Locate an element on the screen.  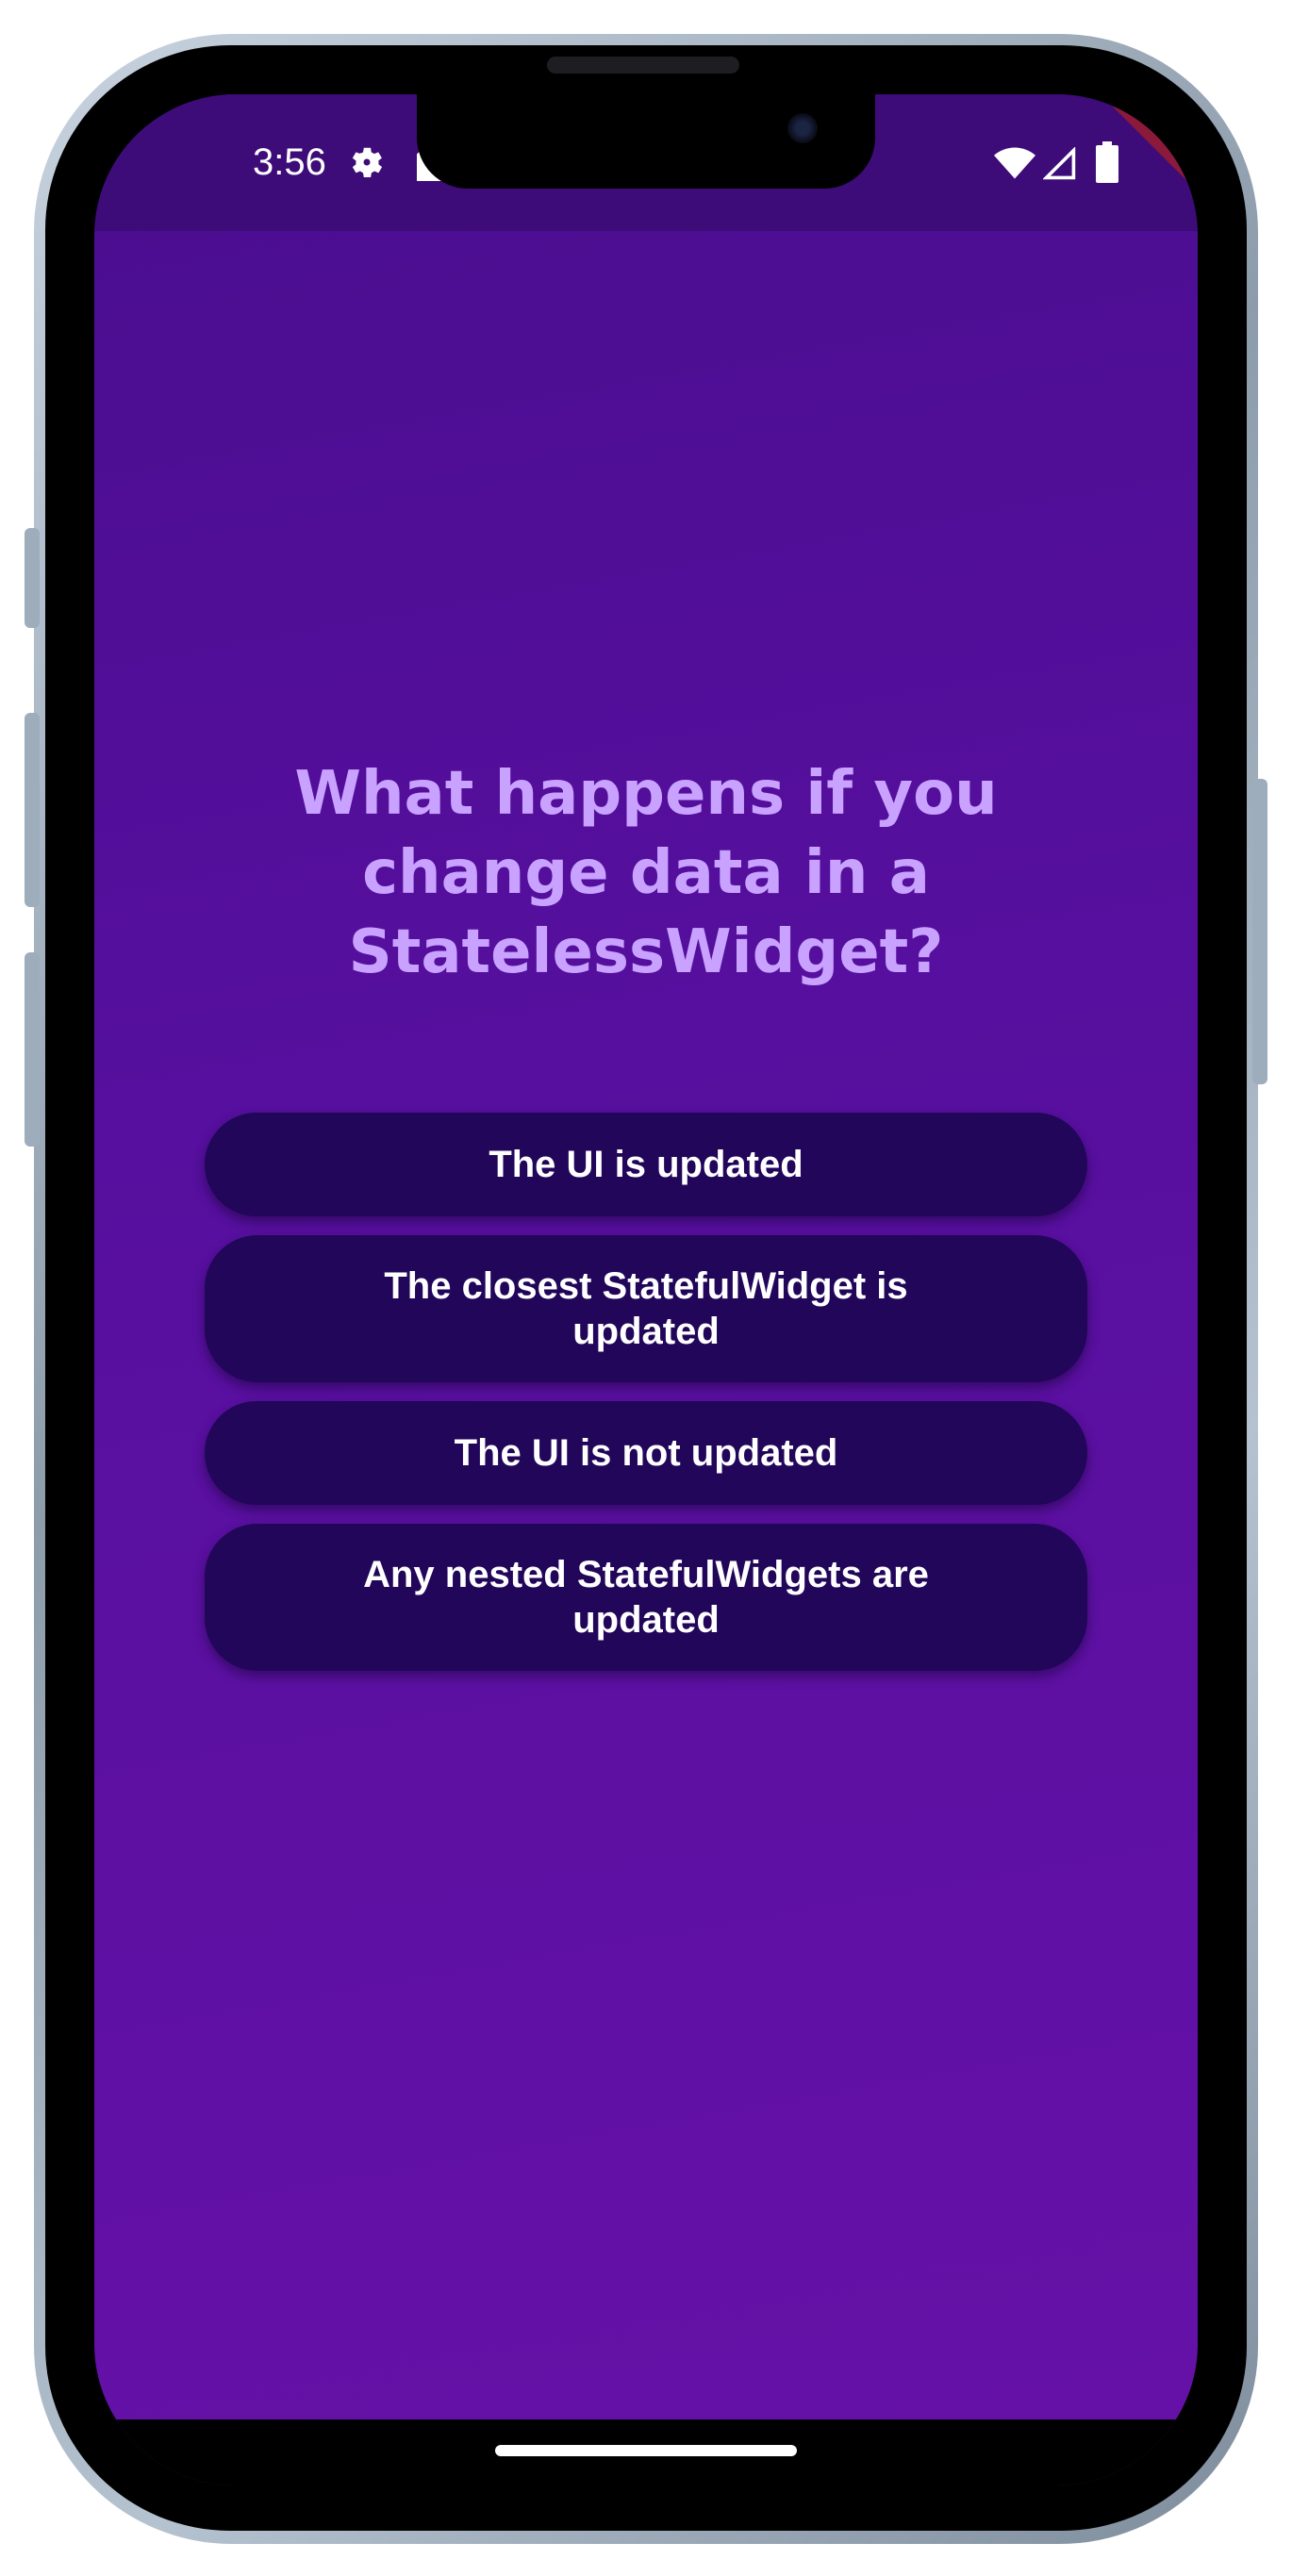
front-camera is located at coordinates (803, 128).